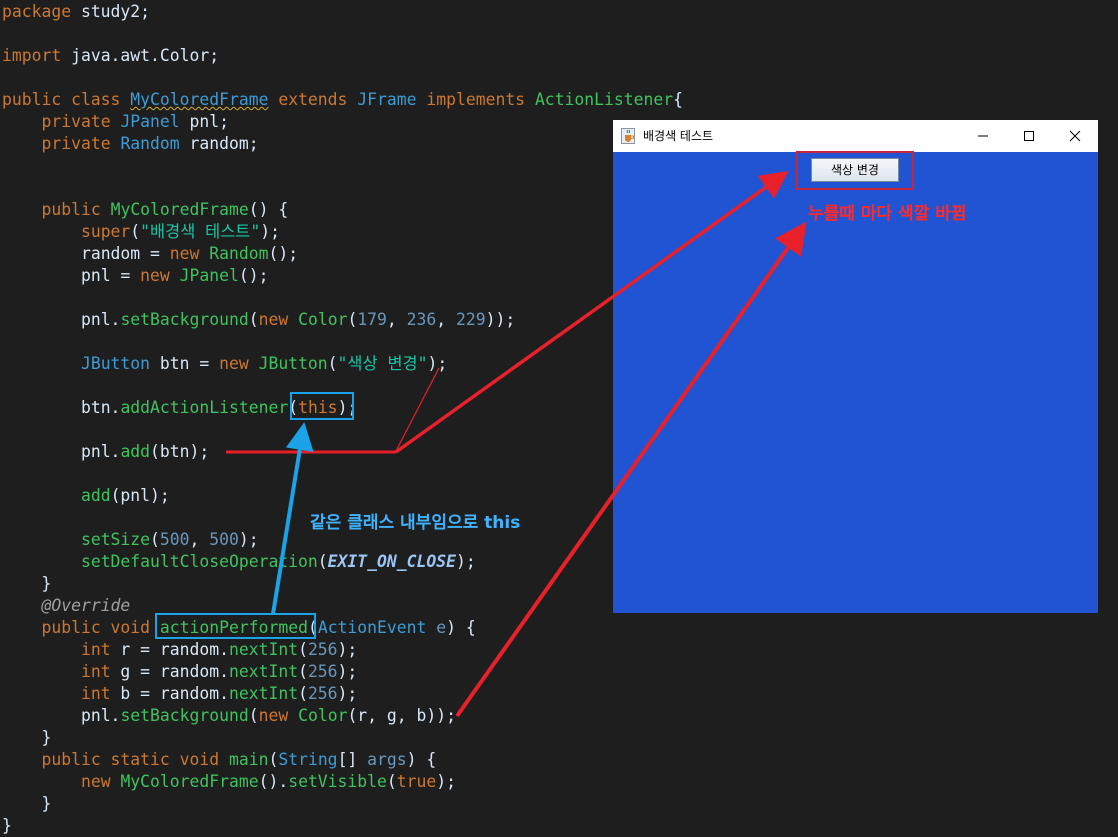 The width and height of the screenshot is (1118, 837). I want to click on highlight-box-this, so click(322, 406).